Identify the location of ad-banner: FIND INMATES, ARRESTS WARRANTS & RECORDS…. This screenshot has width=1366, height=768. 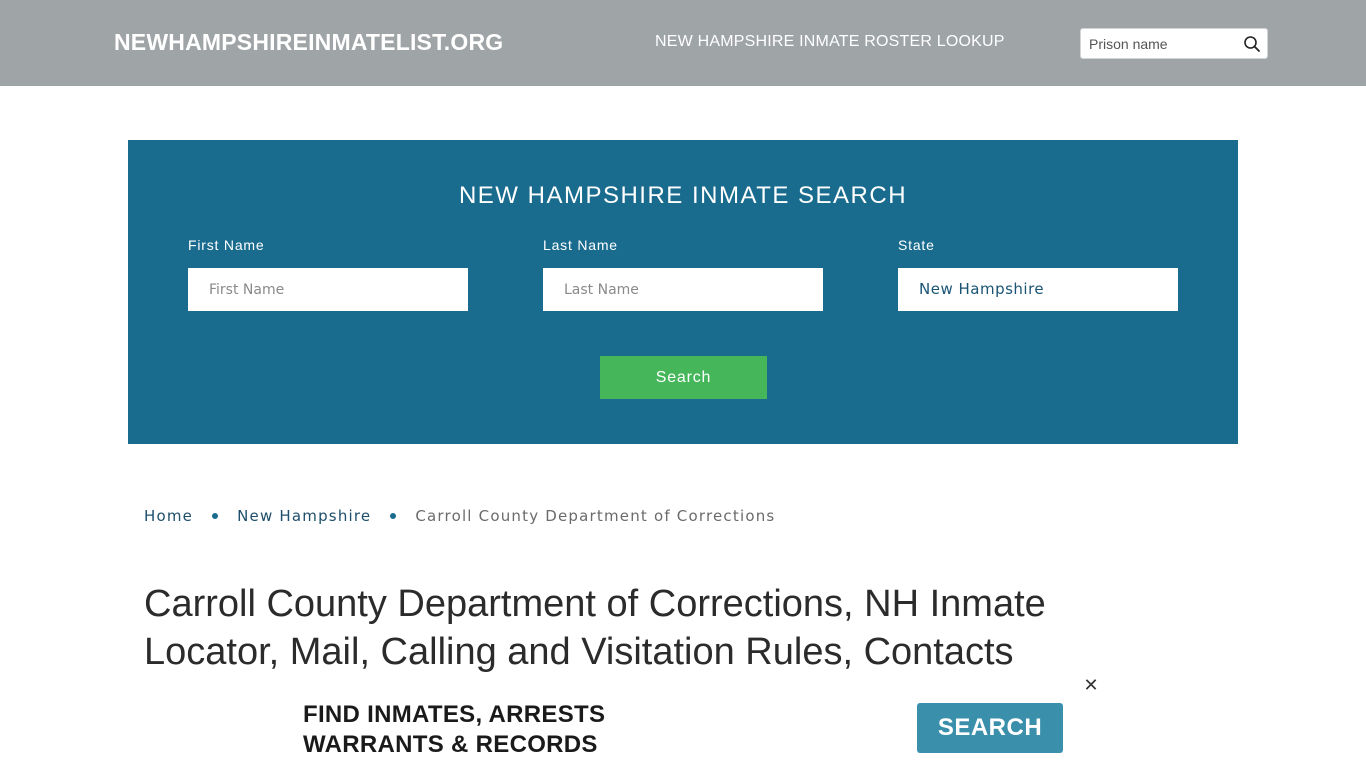
(683, 733).